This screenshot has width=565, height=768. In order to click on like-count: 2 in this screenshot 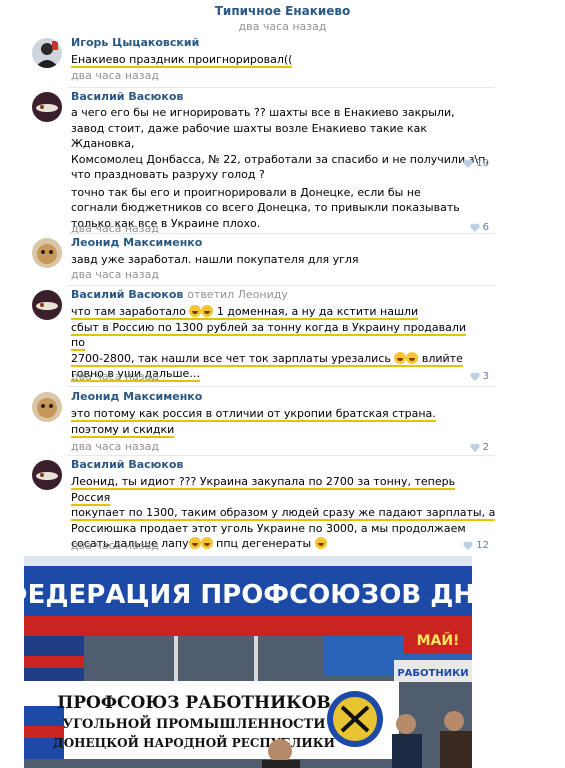, I will do `click(485, 447)`.